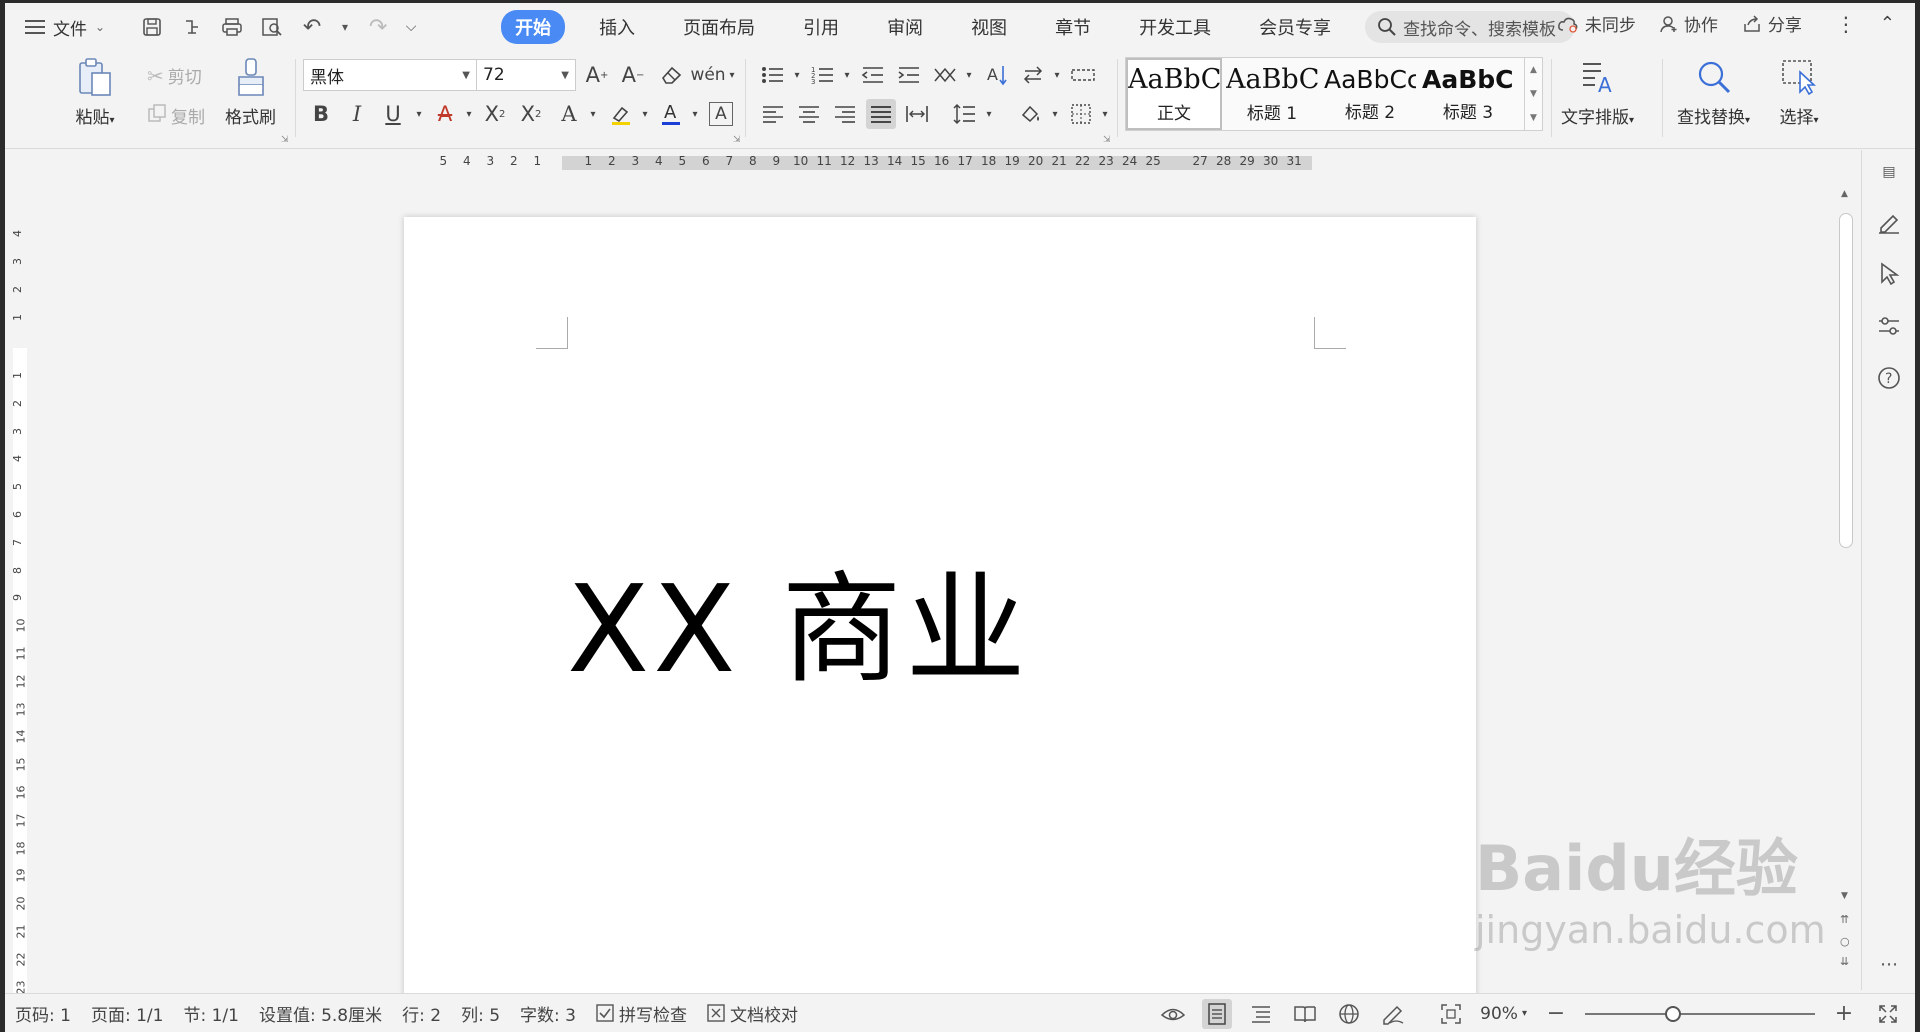 The width and height of the screenshot is (1920, 1032). Describe the element at coordinates (1451, 1014) in the screenshot. I see `fit-page-icon` at that location.